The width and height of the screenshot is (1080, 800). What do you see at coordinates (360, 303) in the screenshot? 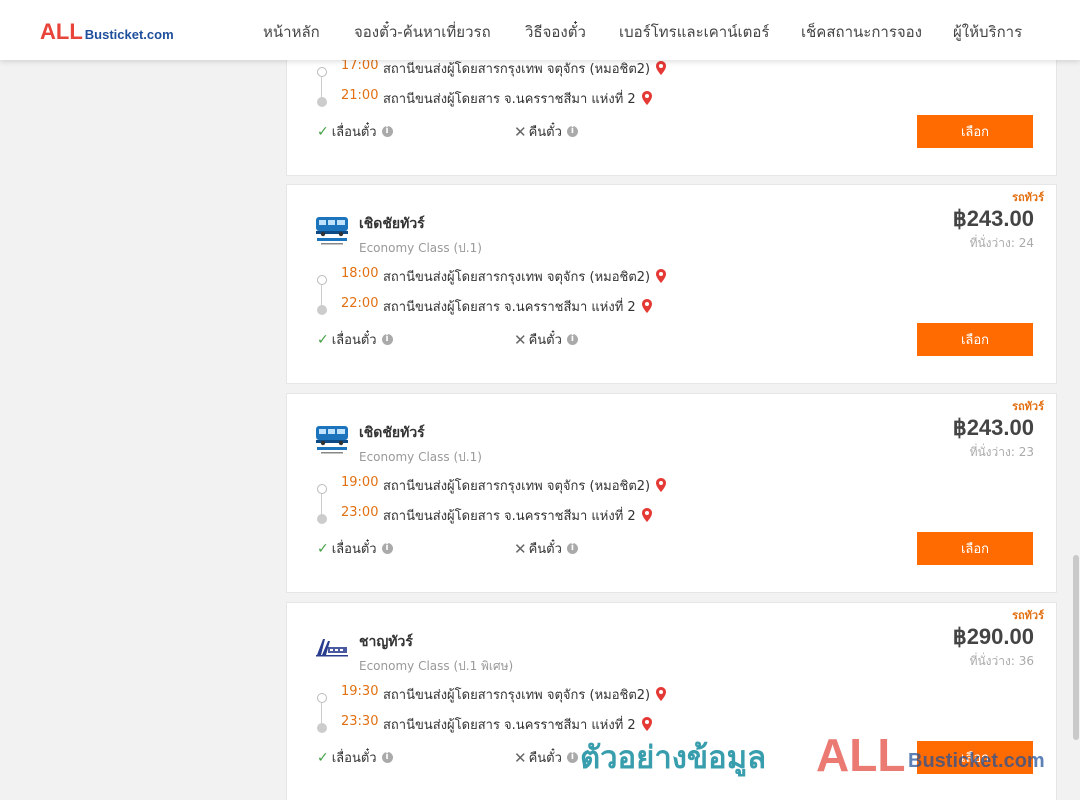
I see `arrival-time: 22:00` at bounding box center [360, 303].